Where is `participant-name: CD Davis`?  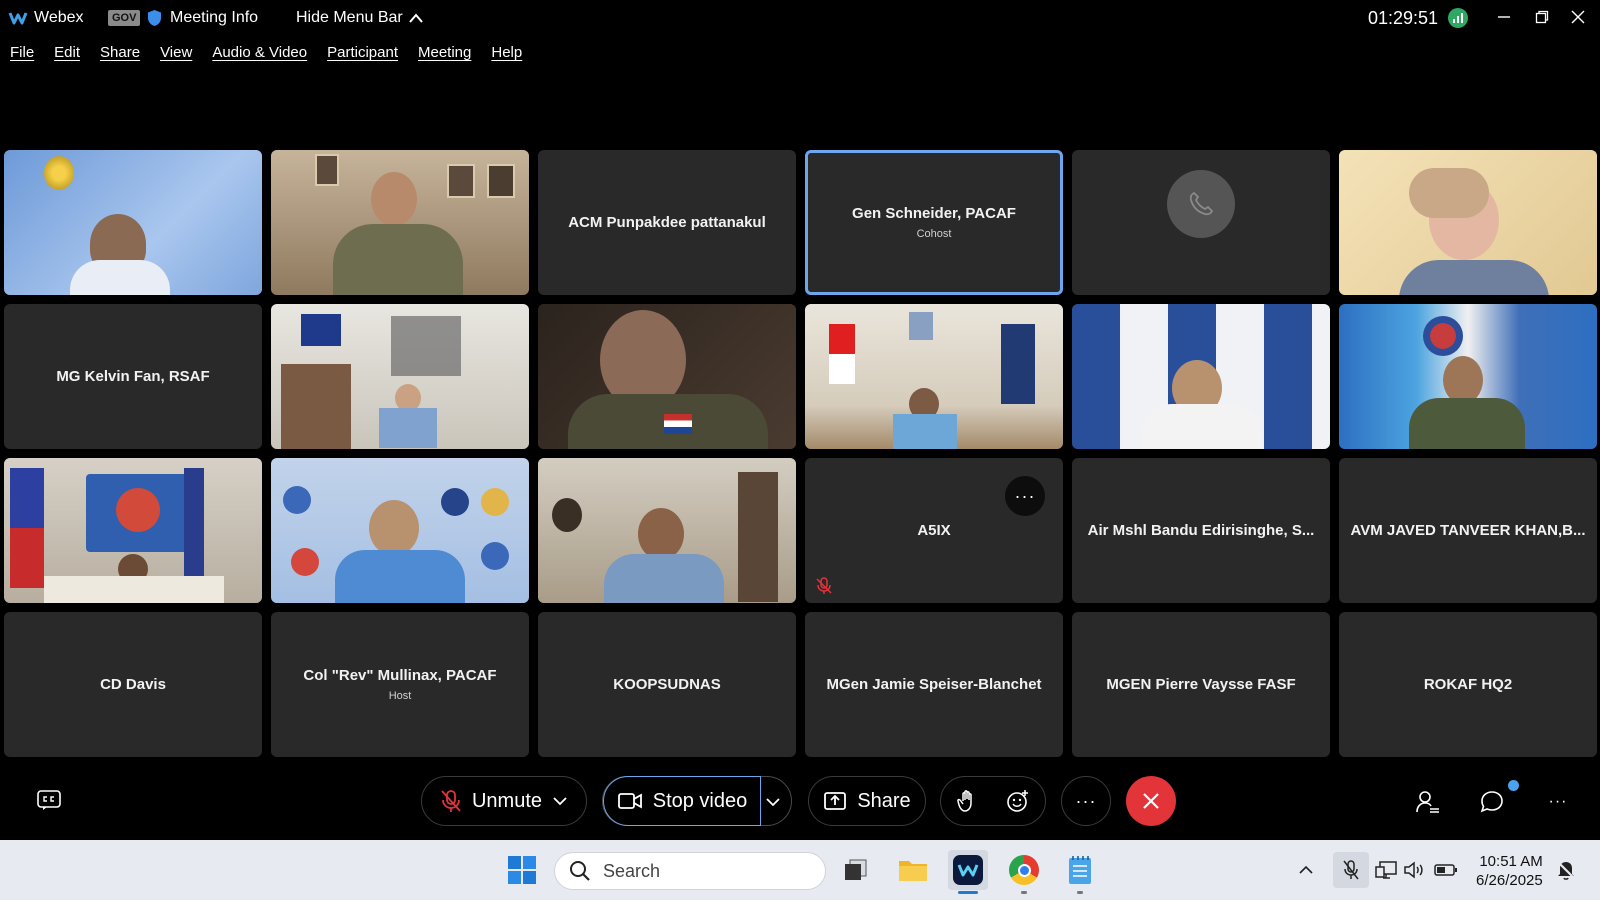
participant-name: CD Davis is located at coordinates (133, 684).